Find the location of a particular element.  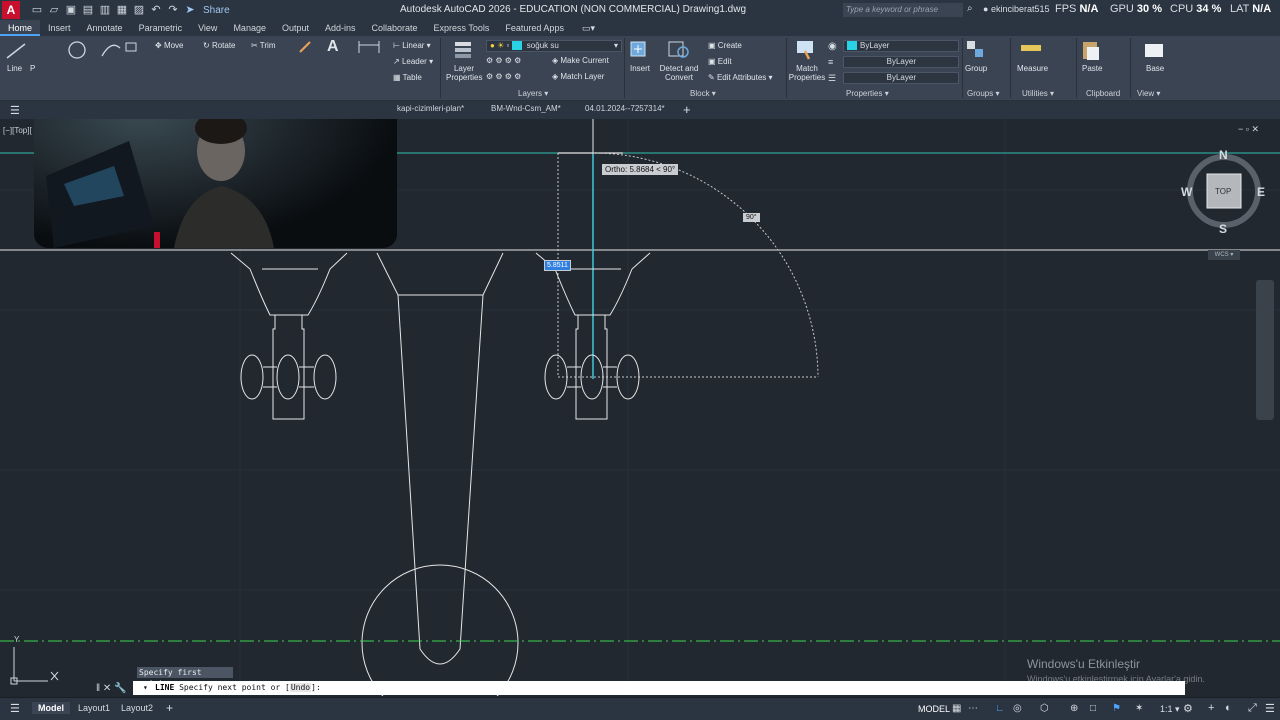

polar-icon: ◎ is located at coordinates (1017, 708).